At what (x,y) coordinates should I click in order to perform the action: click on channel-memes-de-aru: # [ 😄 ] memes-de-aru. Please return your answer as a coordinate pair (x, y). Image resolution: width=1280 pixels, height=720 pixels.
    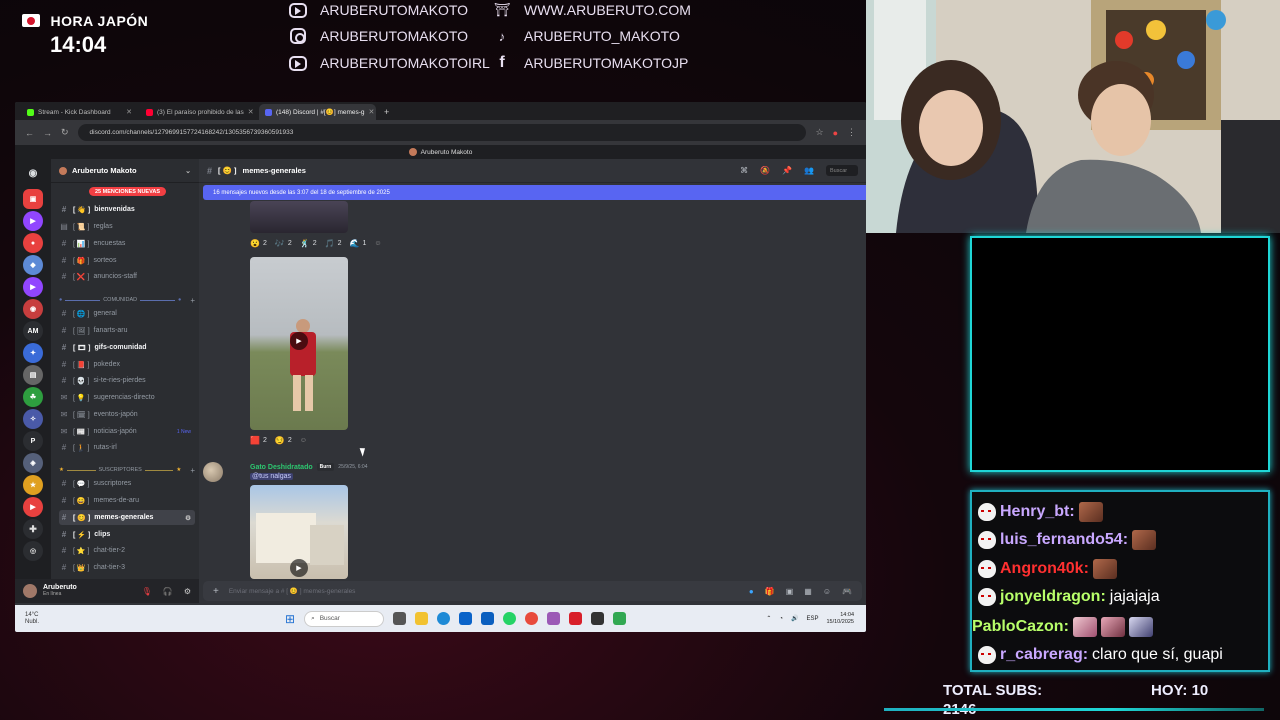
    Looking at the image, I should click on (127, 500).